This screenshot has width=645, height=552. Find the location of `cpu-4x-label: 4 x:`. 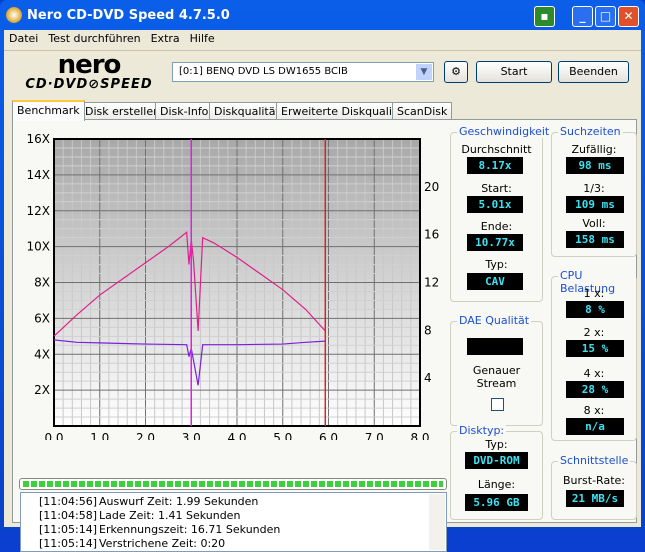

cpu-4x-label: 4 x: is located at coordinates (594, 373).